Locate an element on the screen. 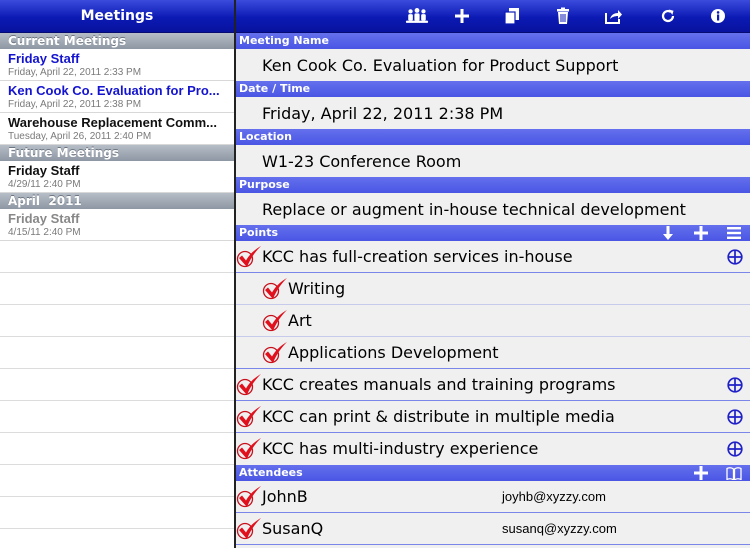  point-row: KCC has multi-industry experience is located at coordinates (493, 449).